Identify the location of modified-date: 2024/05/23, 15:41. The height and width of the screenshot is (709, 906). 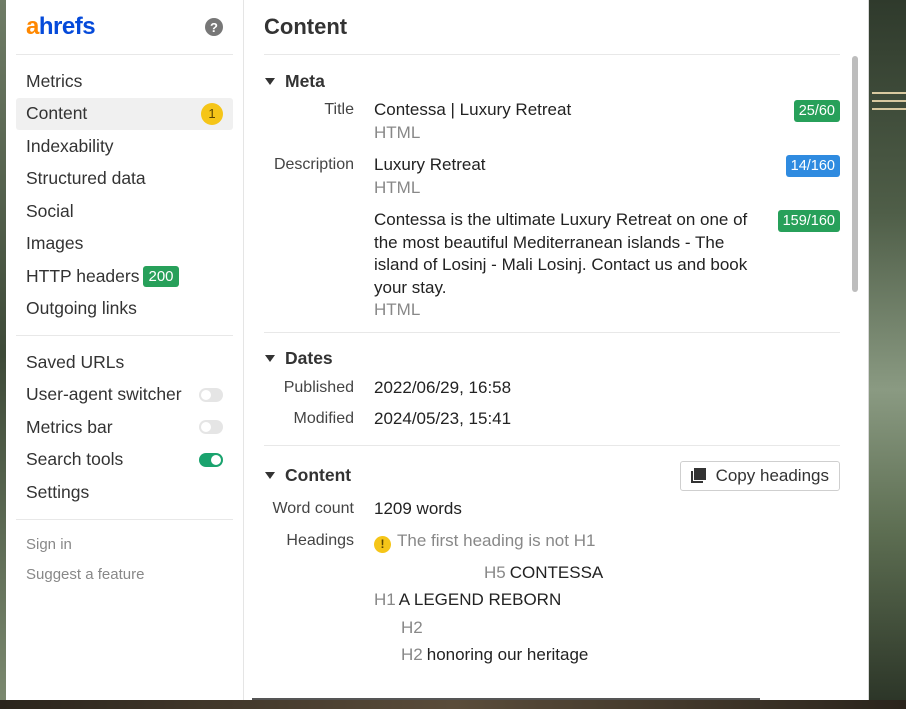
(443, 418).